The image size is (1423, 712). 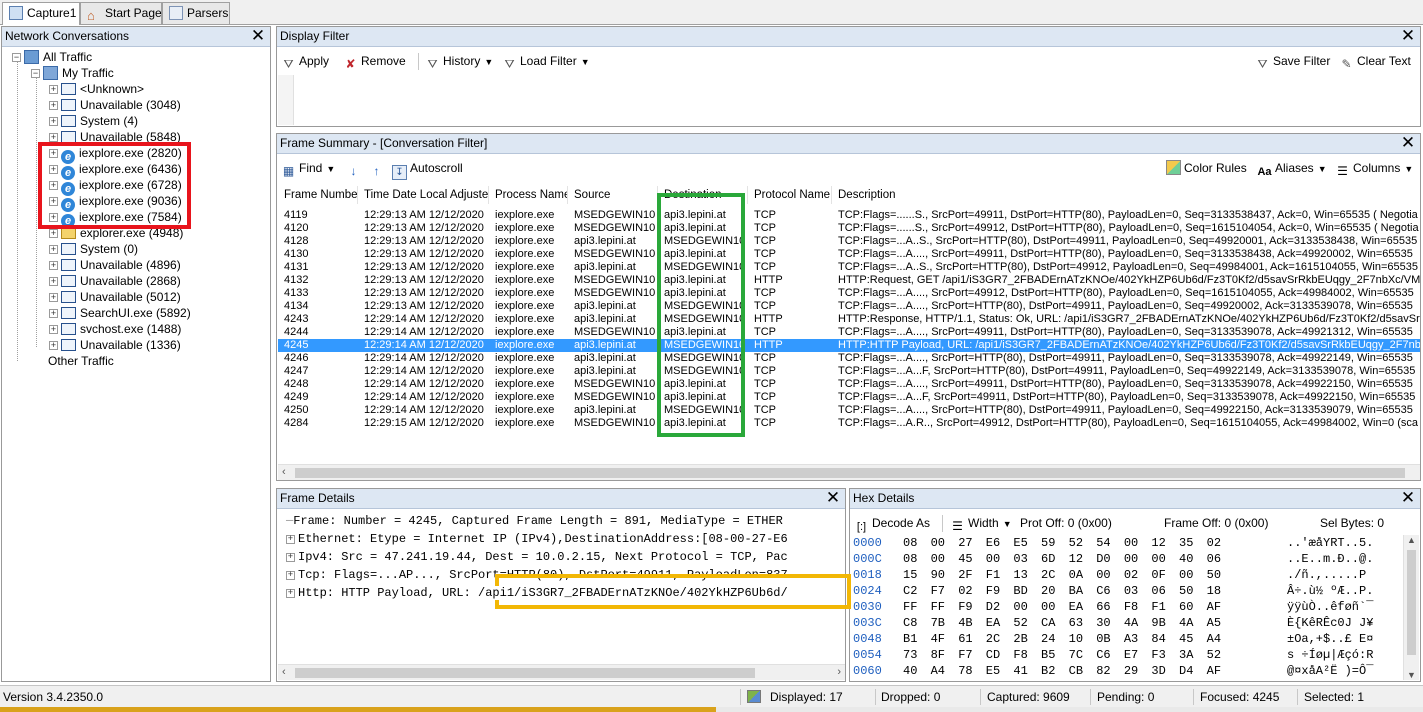 What do you see at coordinates (115, 170) in the screenshot?
I see `tree-node-process: + e iexplore.exe (6436)` at bounding box center [115, 170].